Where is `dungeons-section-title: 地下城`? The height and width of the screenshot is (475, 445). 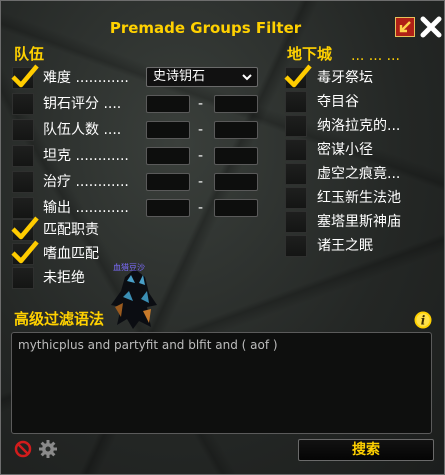 dungeons-section-title: 地下城 is located at coordinates (310, 54).